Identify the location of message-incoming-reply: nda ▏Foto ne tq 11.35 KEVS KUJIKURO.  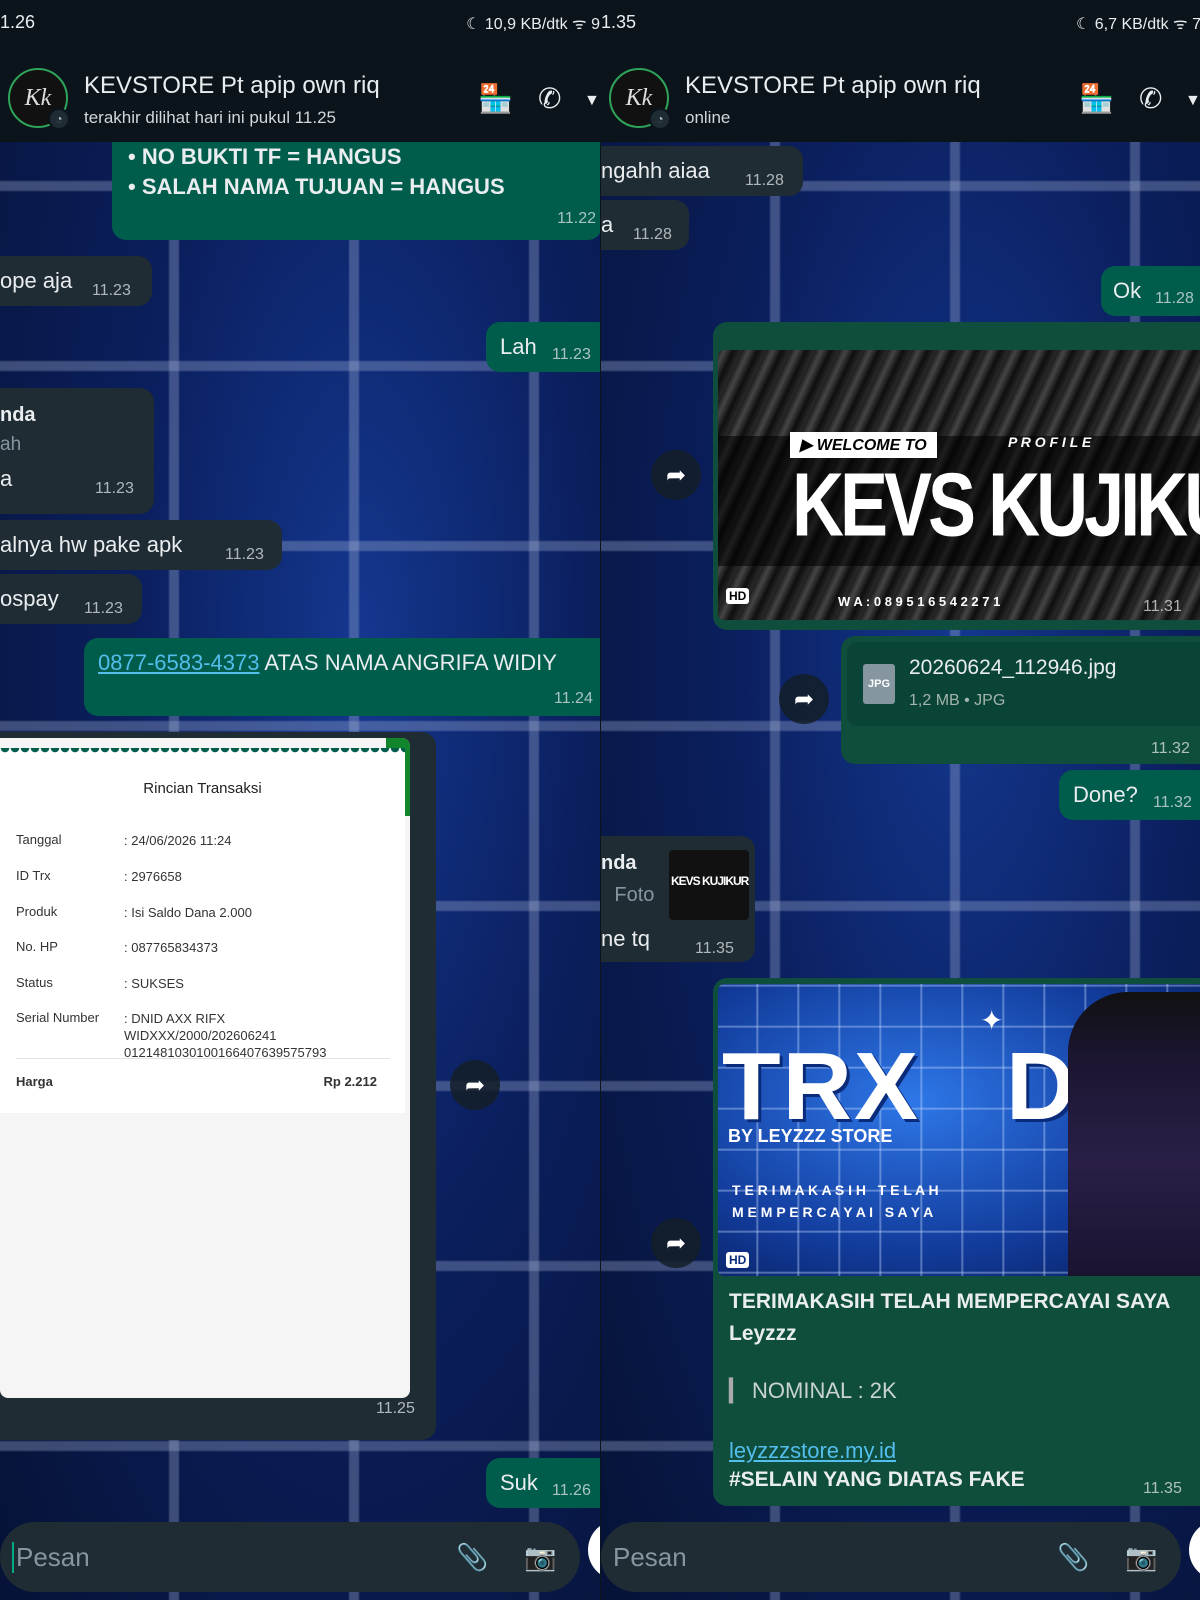
(678, 899).